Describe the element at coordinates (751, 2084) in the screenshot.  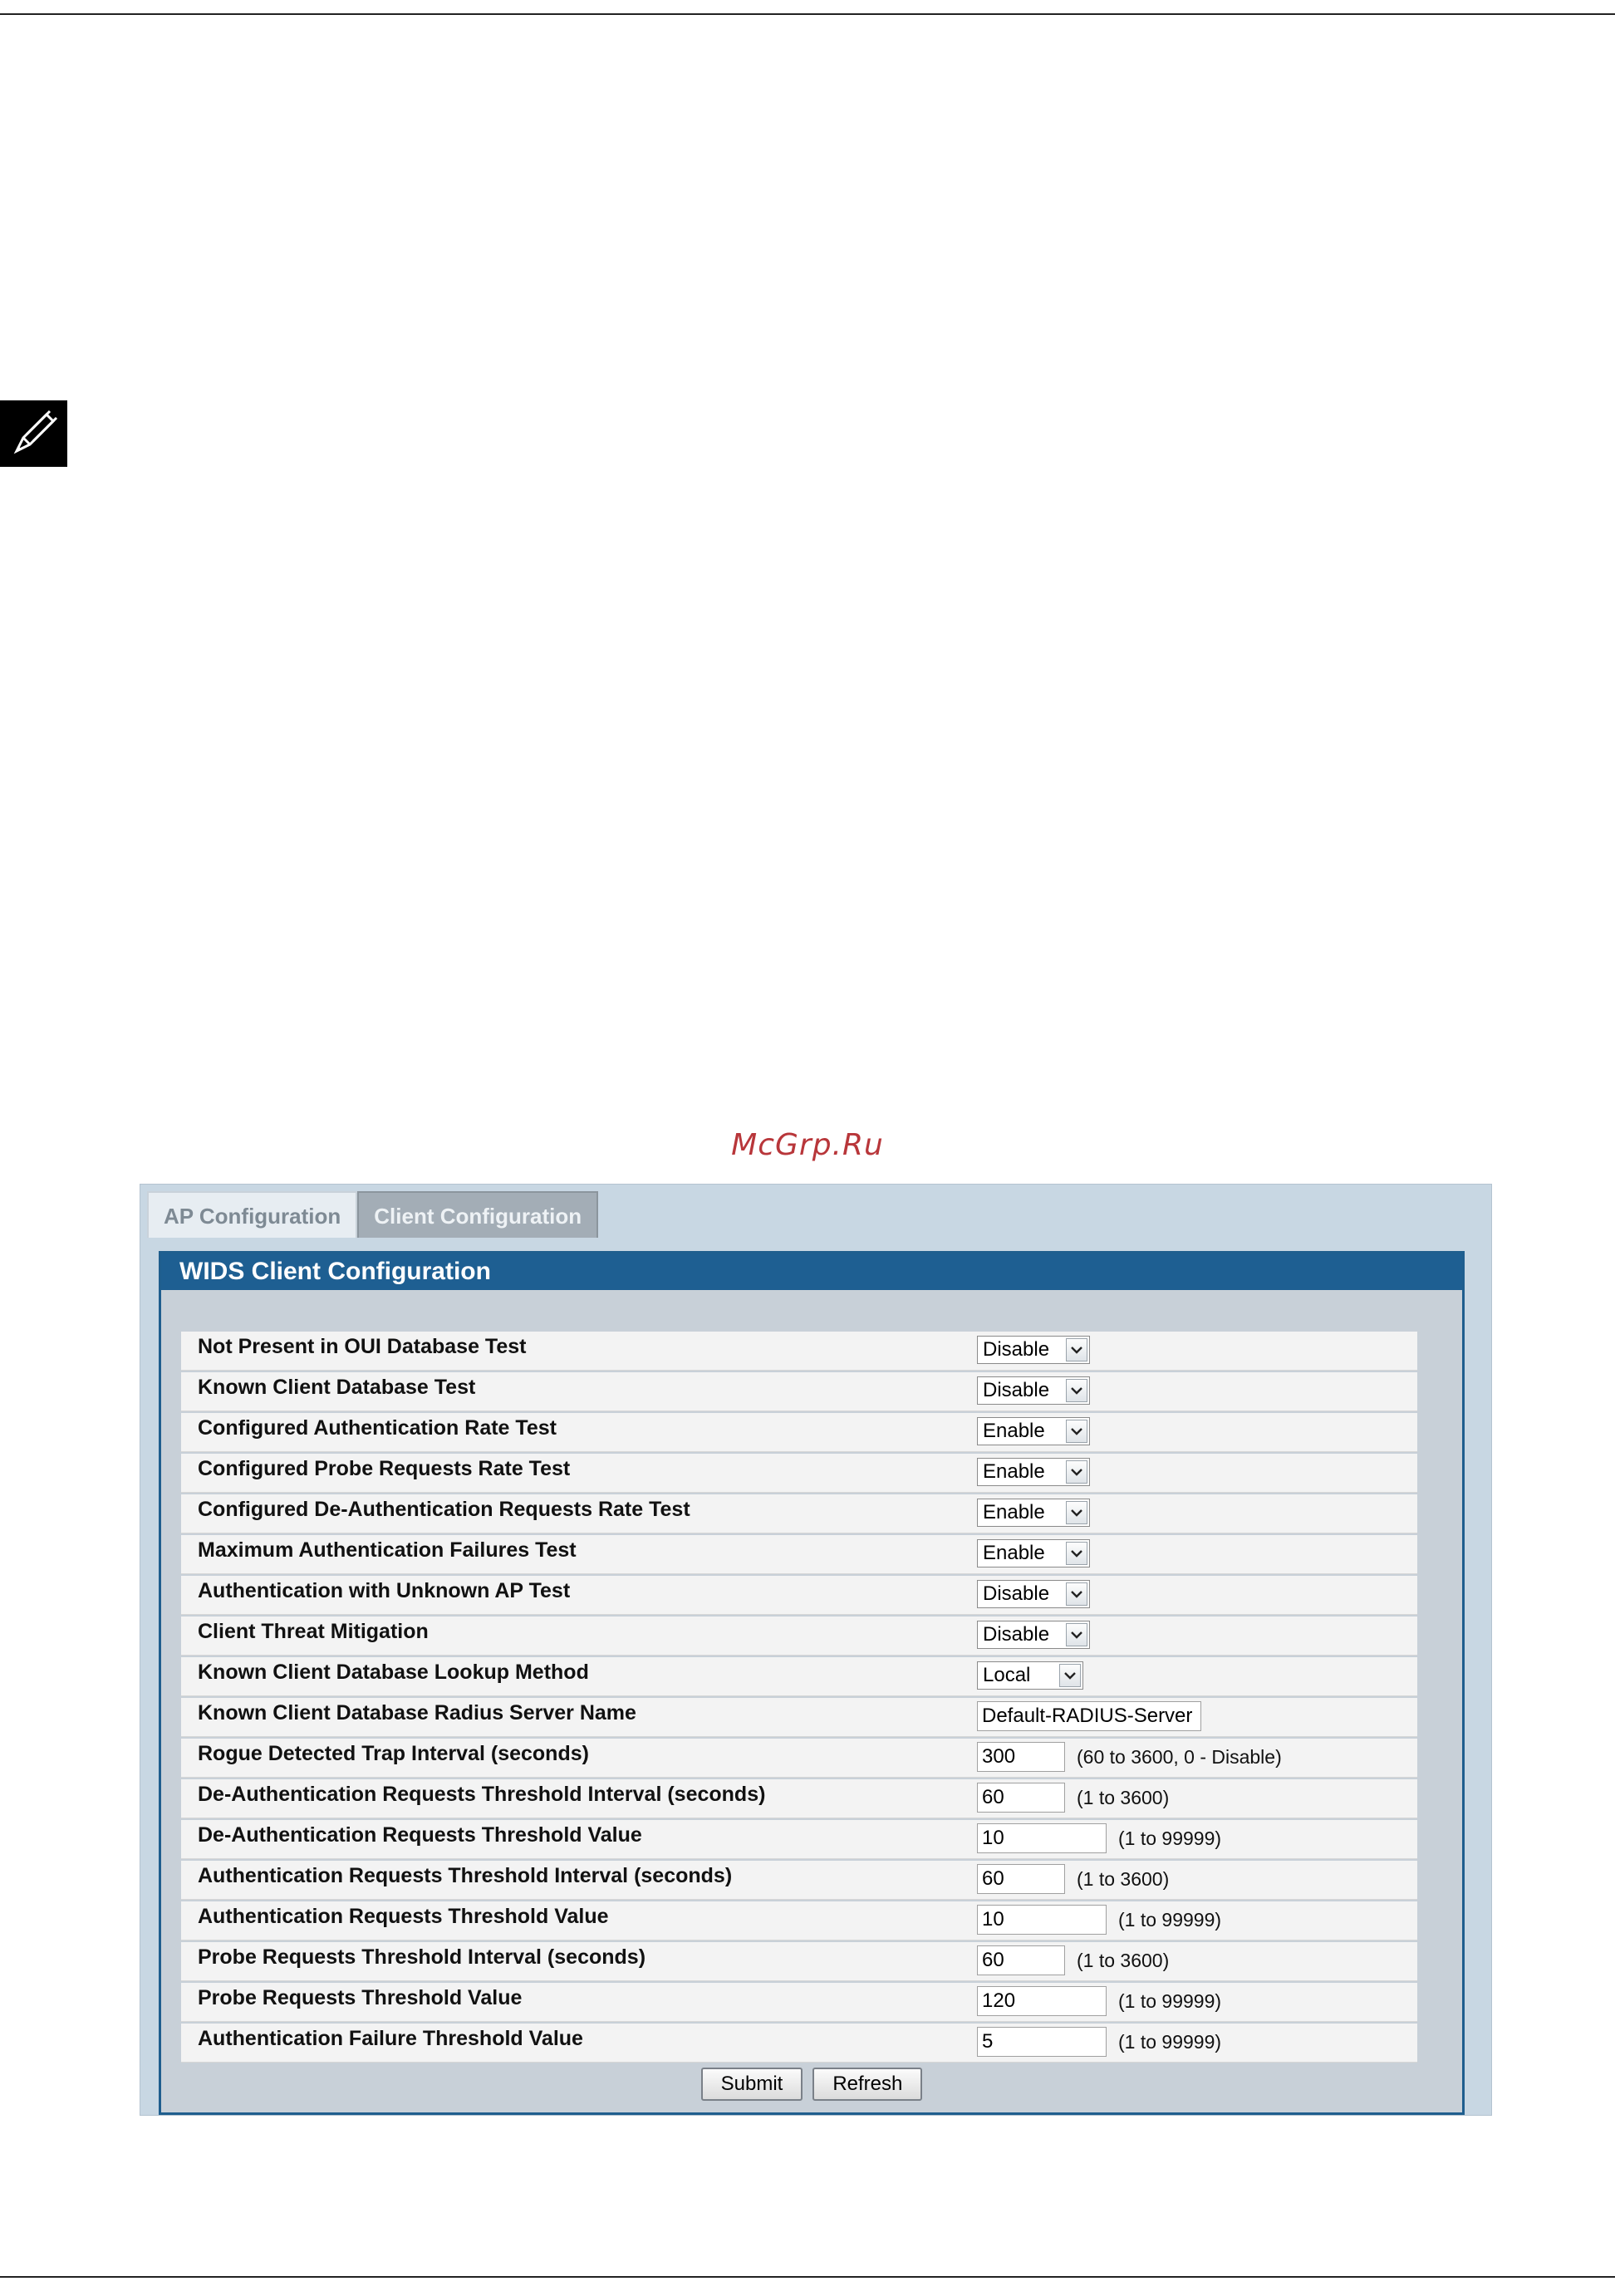
I see `submit-button: Submit` at that location.